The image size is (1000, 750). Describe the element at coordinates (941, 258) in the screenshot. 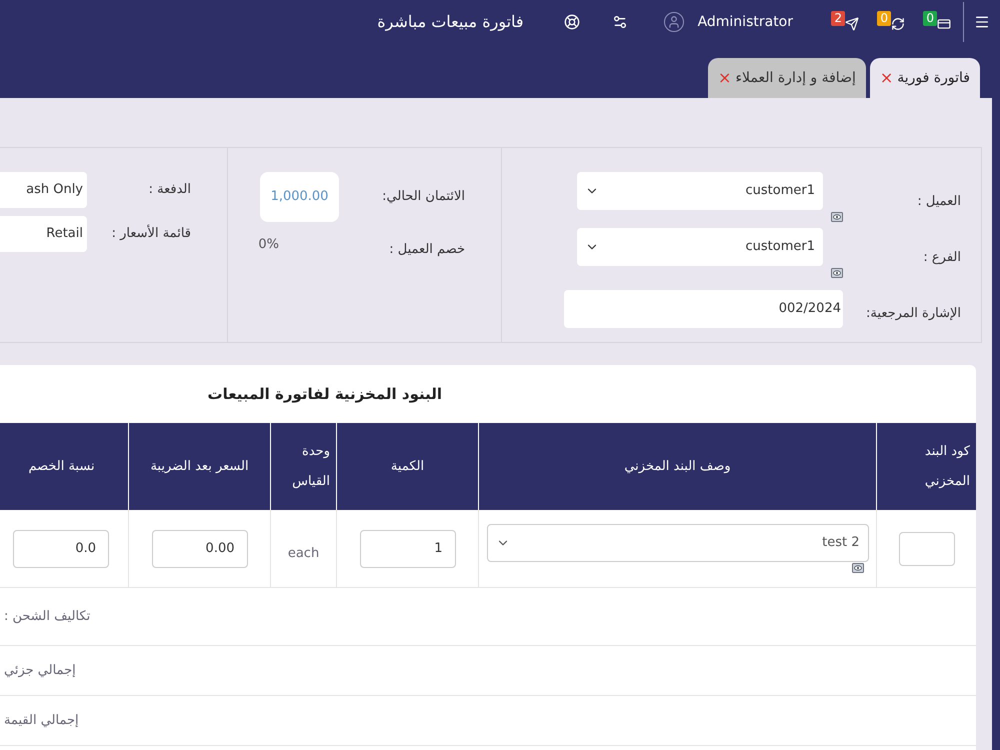

I see `field-label: الفرع :` at that location.